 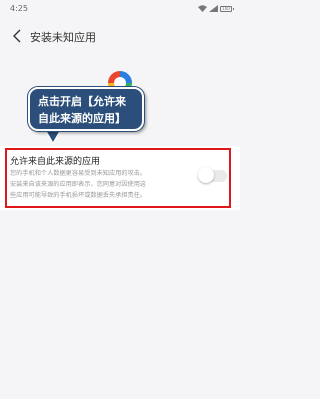 What do you see at coordinates (55, 162) in the screenshot?
I see `setting-title: 允许来自此来源的应用` at bounding box center [55, 162].